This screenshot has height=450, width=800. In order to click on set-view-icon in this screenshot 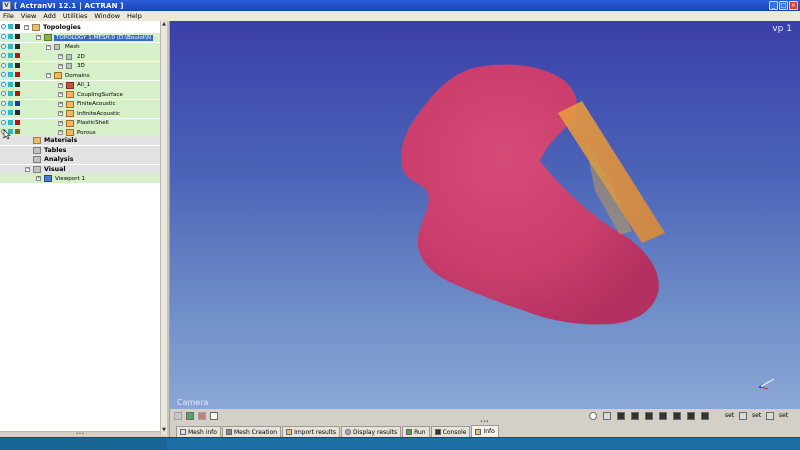, I will do `click(743, 416)`.